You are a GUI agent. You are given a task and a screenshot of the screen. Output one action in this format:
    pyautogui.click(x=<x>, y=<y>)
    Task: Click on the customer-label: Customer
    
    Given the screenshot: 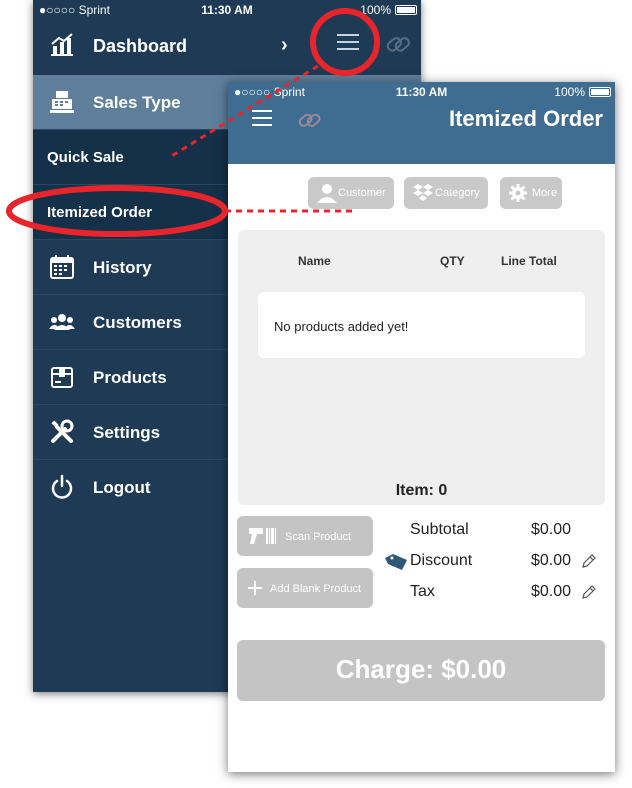 What is the action you would take?
    pyautogui.click(x=362, y=193)
    